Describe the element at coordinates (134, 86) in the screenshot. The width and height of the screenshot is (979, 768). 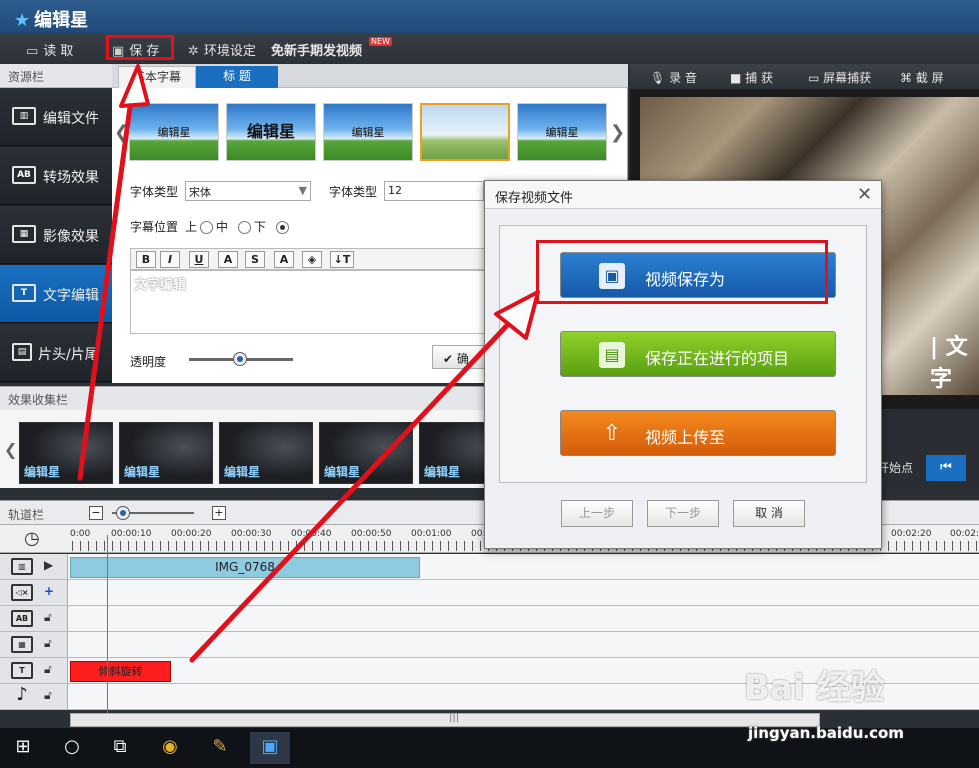
I see `annotation-arrow-head` at that location.